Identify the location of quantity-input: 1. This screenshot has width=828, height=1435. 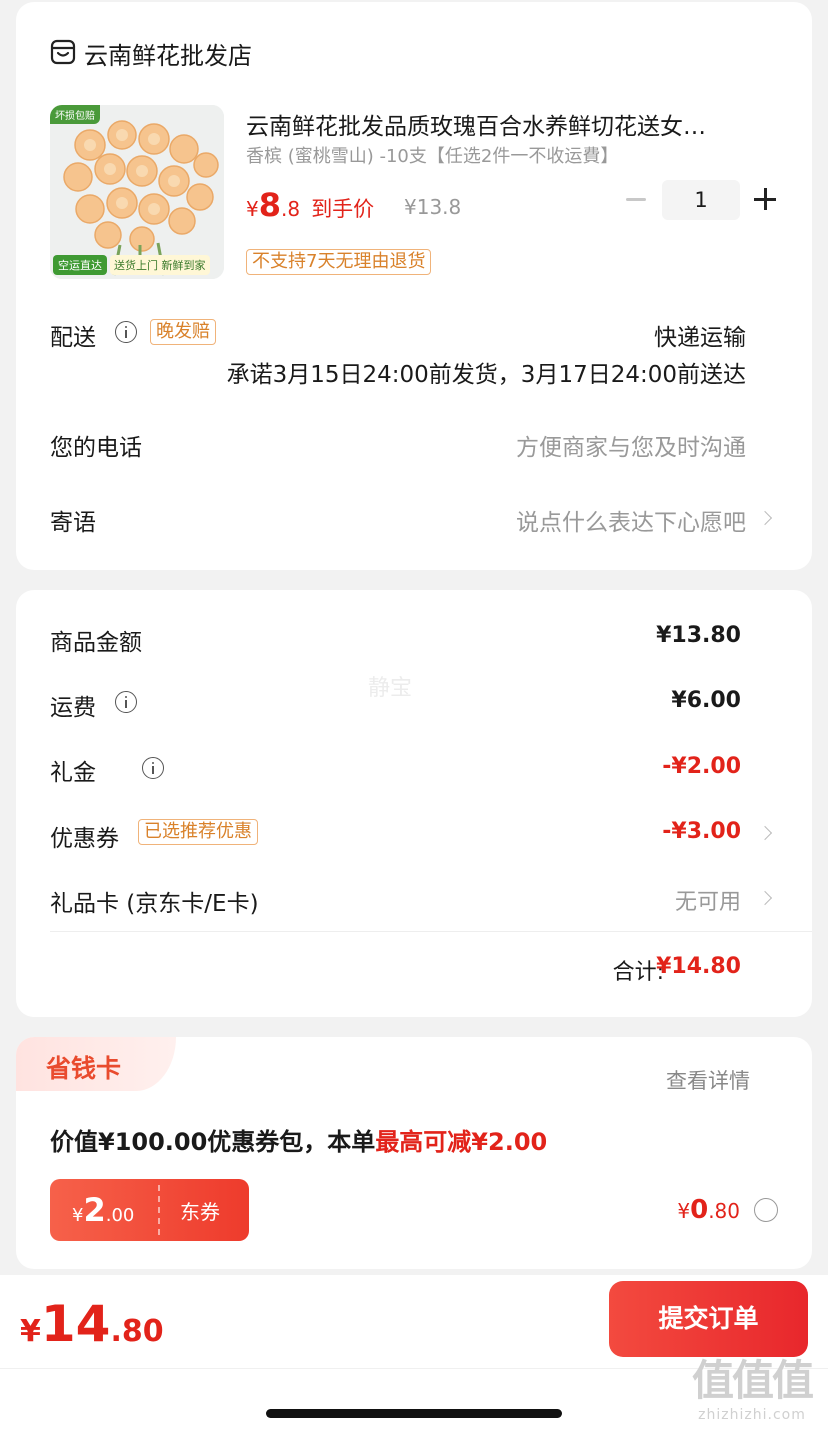
(701, 200).